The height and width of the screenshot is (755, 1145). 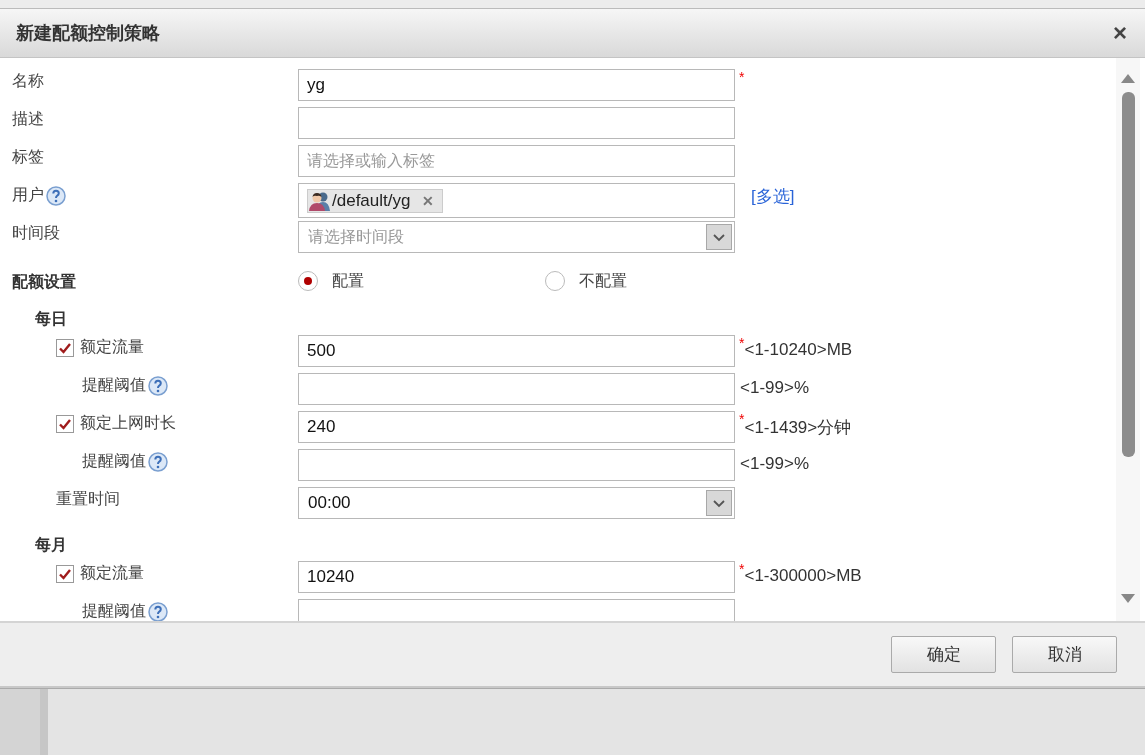 What do you see at coordinates (1128, 78) in the screenshot?
I see `scroll-up-icon` at bounding box center [1128, 78].